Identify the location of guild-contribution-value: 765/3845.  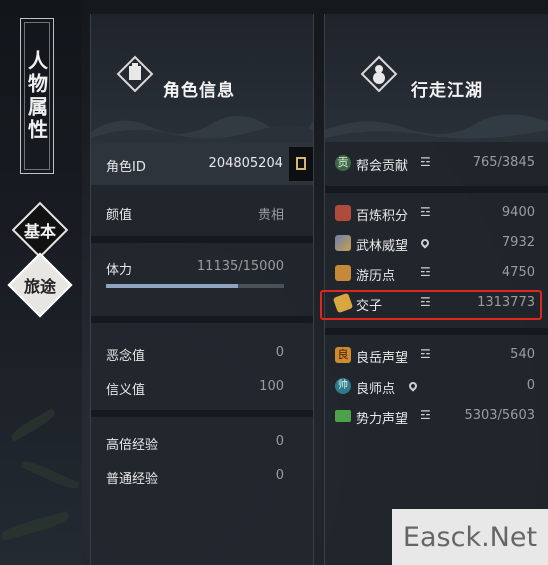
(503, 162).